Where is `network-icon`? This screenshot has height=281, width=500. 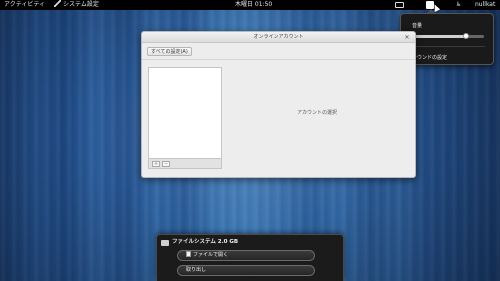 network-icon is located at coordinates (399, 5).